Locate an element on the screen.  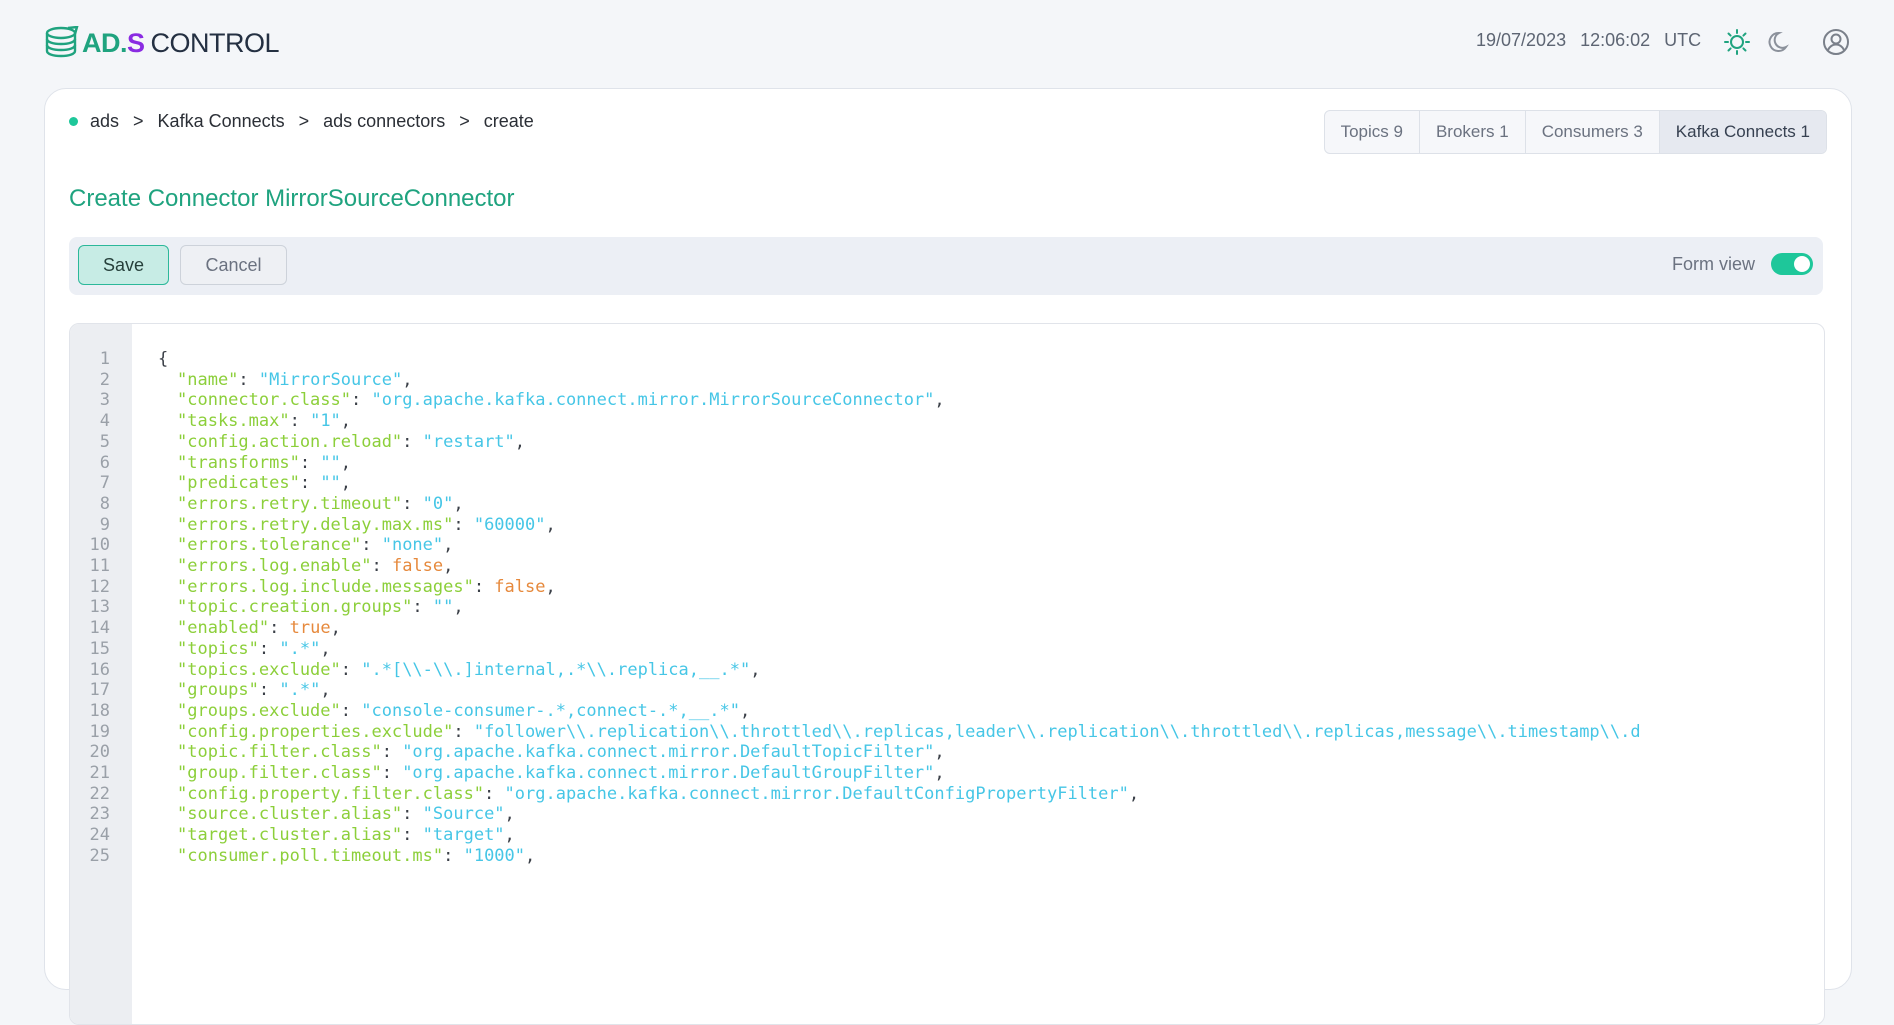
code-line: { is located at coordinates (163, 359).